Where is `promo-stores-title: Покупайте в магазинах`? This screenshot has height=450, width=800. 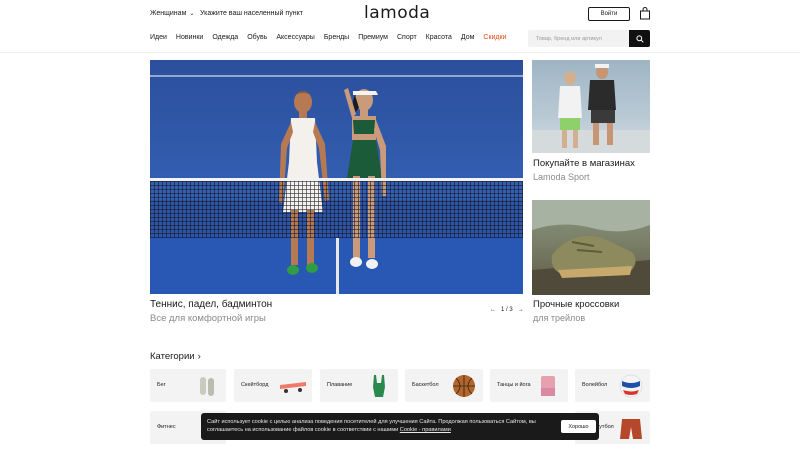
promo-stores-title: Покупайте в магазинах is located at coordinates (584, 163).